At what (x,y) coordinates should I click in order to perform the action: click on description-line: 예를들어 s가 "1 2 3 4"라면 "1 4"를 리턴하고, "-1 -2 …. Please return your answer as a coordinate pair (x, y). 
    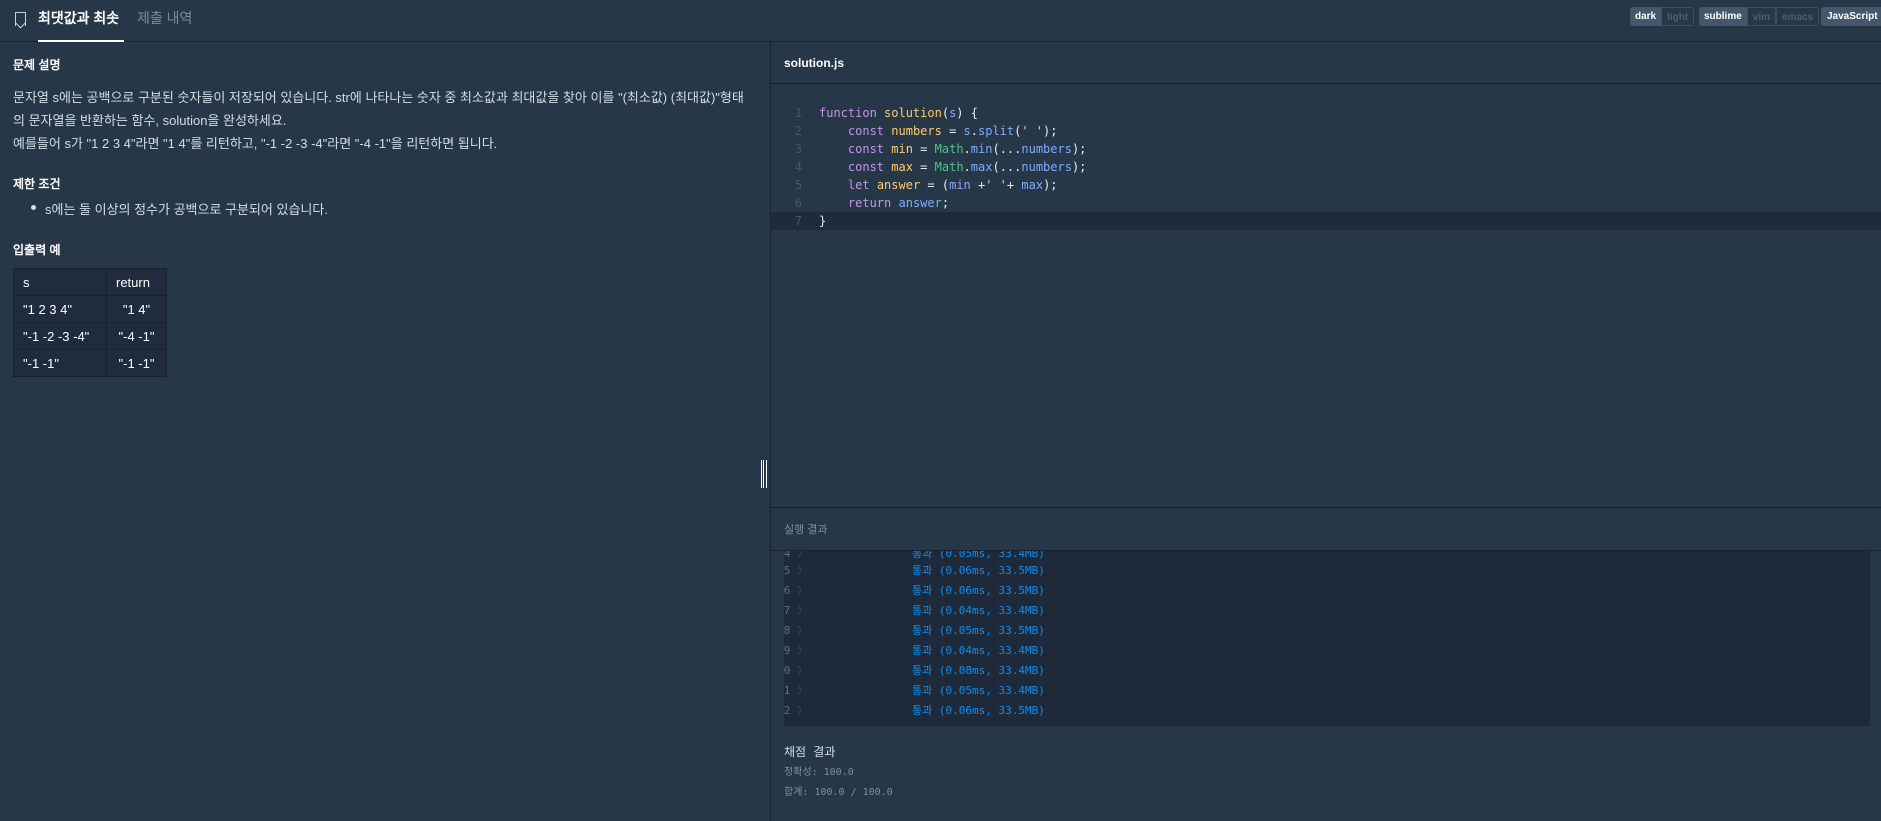
    Looking at the image, I should click on (255, 143).